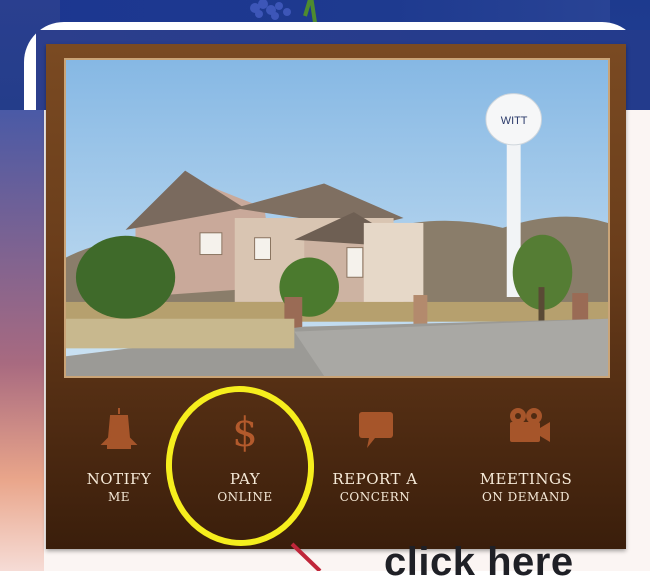 This screenshot has width=650, height=585. Describe the element at coordinates (22, 340) in the screenshot. I see `left-edge-blur` at that location.